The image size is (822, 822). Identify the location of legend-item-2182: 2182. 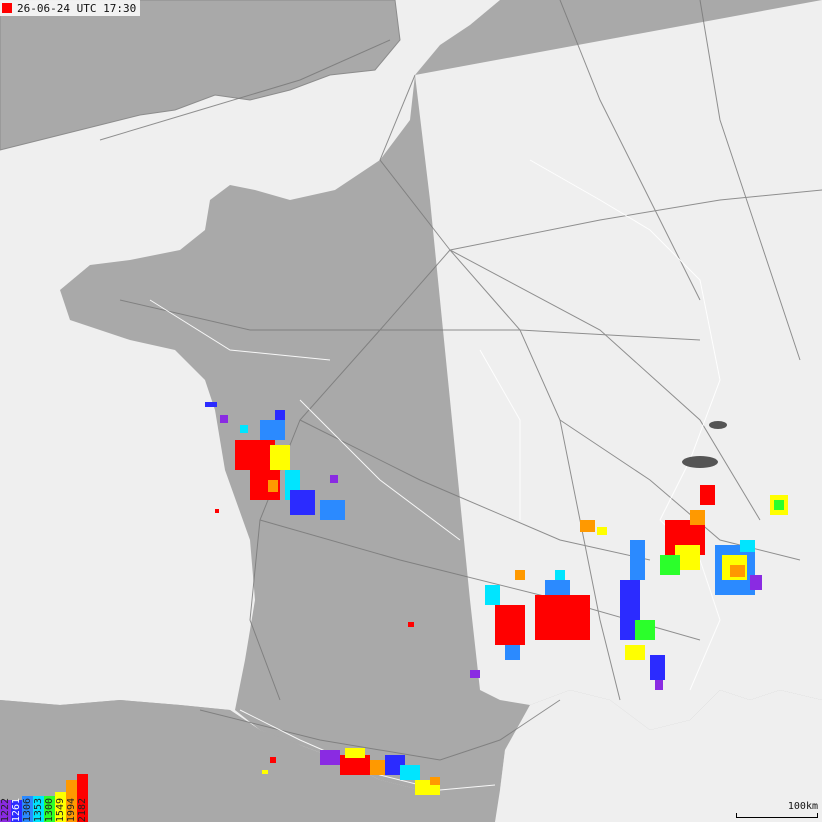
(82, 798).